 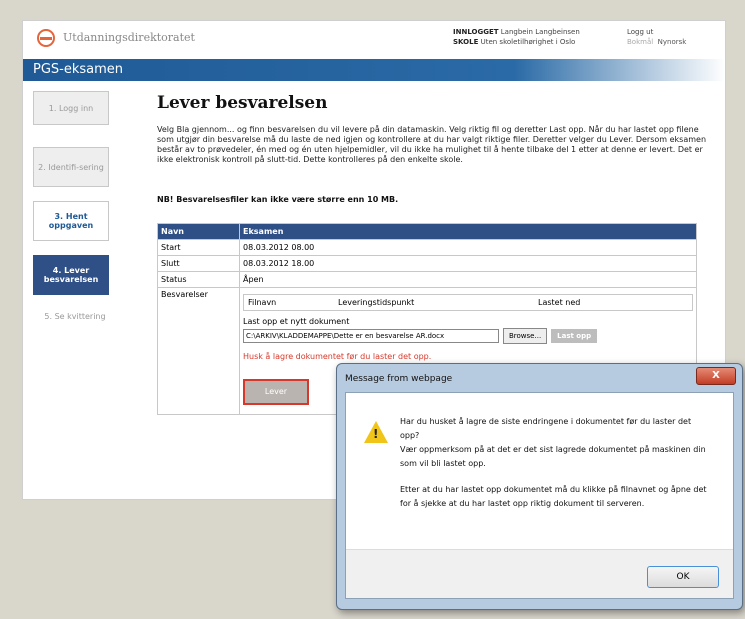 I want to click on table-header-row: Navn Eksamen, so click(x=427, y=231).